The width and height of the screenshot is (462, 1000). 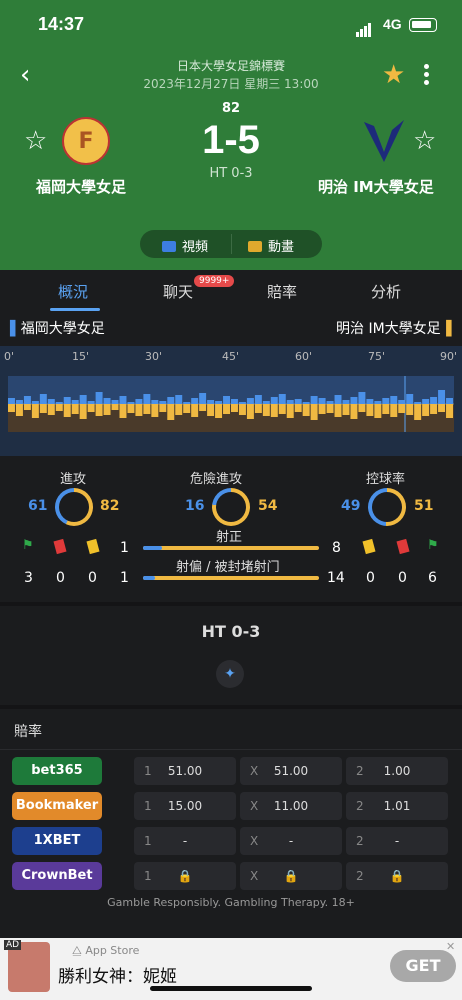 What do you see at coordinates (38, 506) in the screenshot?
I see `attack-home: 61` at bounding box center [38, 506].